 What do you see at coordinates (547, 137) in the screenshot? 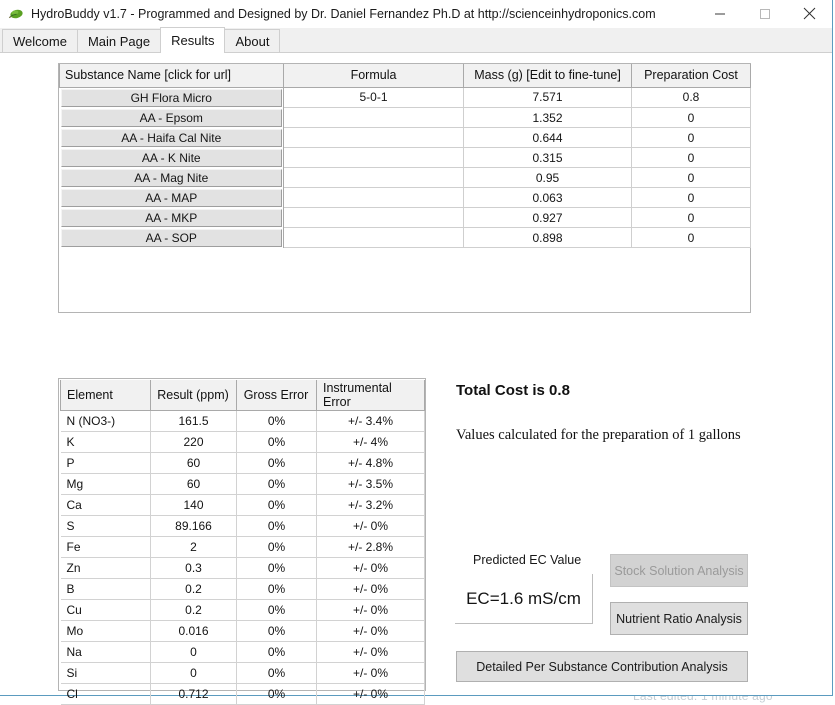
I see `mass-cell: 0.644` at bounding box center [547, 137].